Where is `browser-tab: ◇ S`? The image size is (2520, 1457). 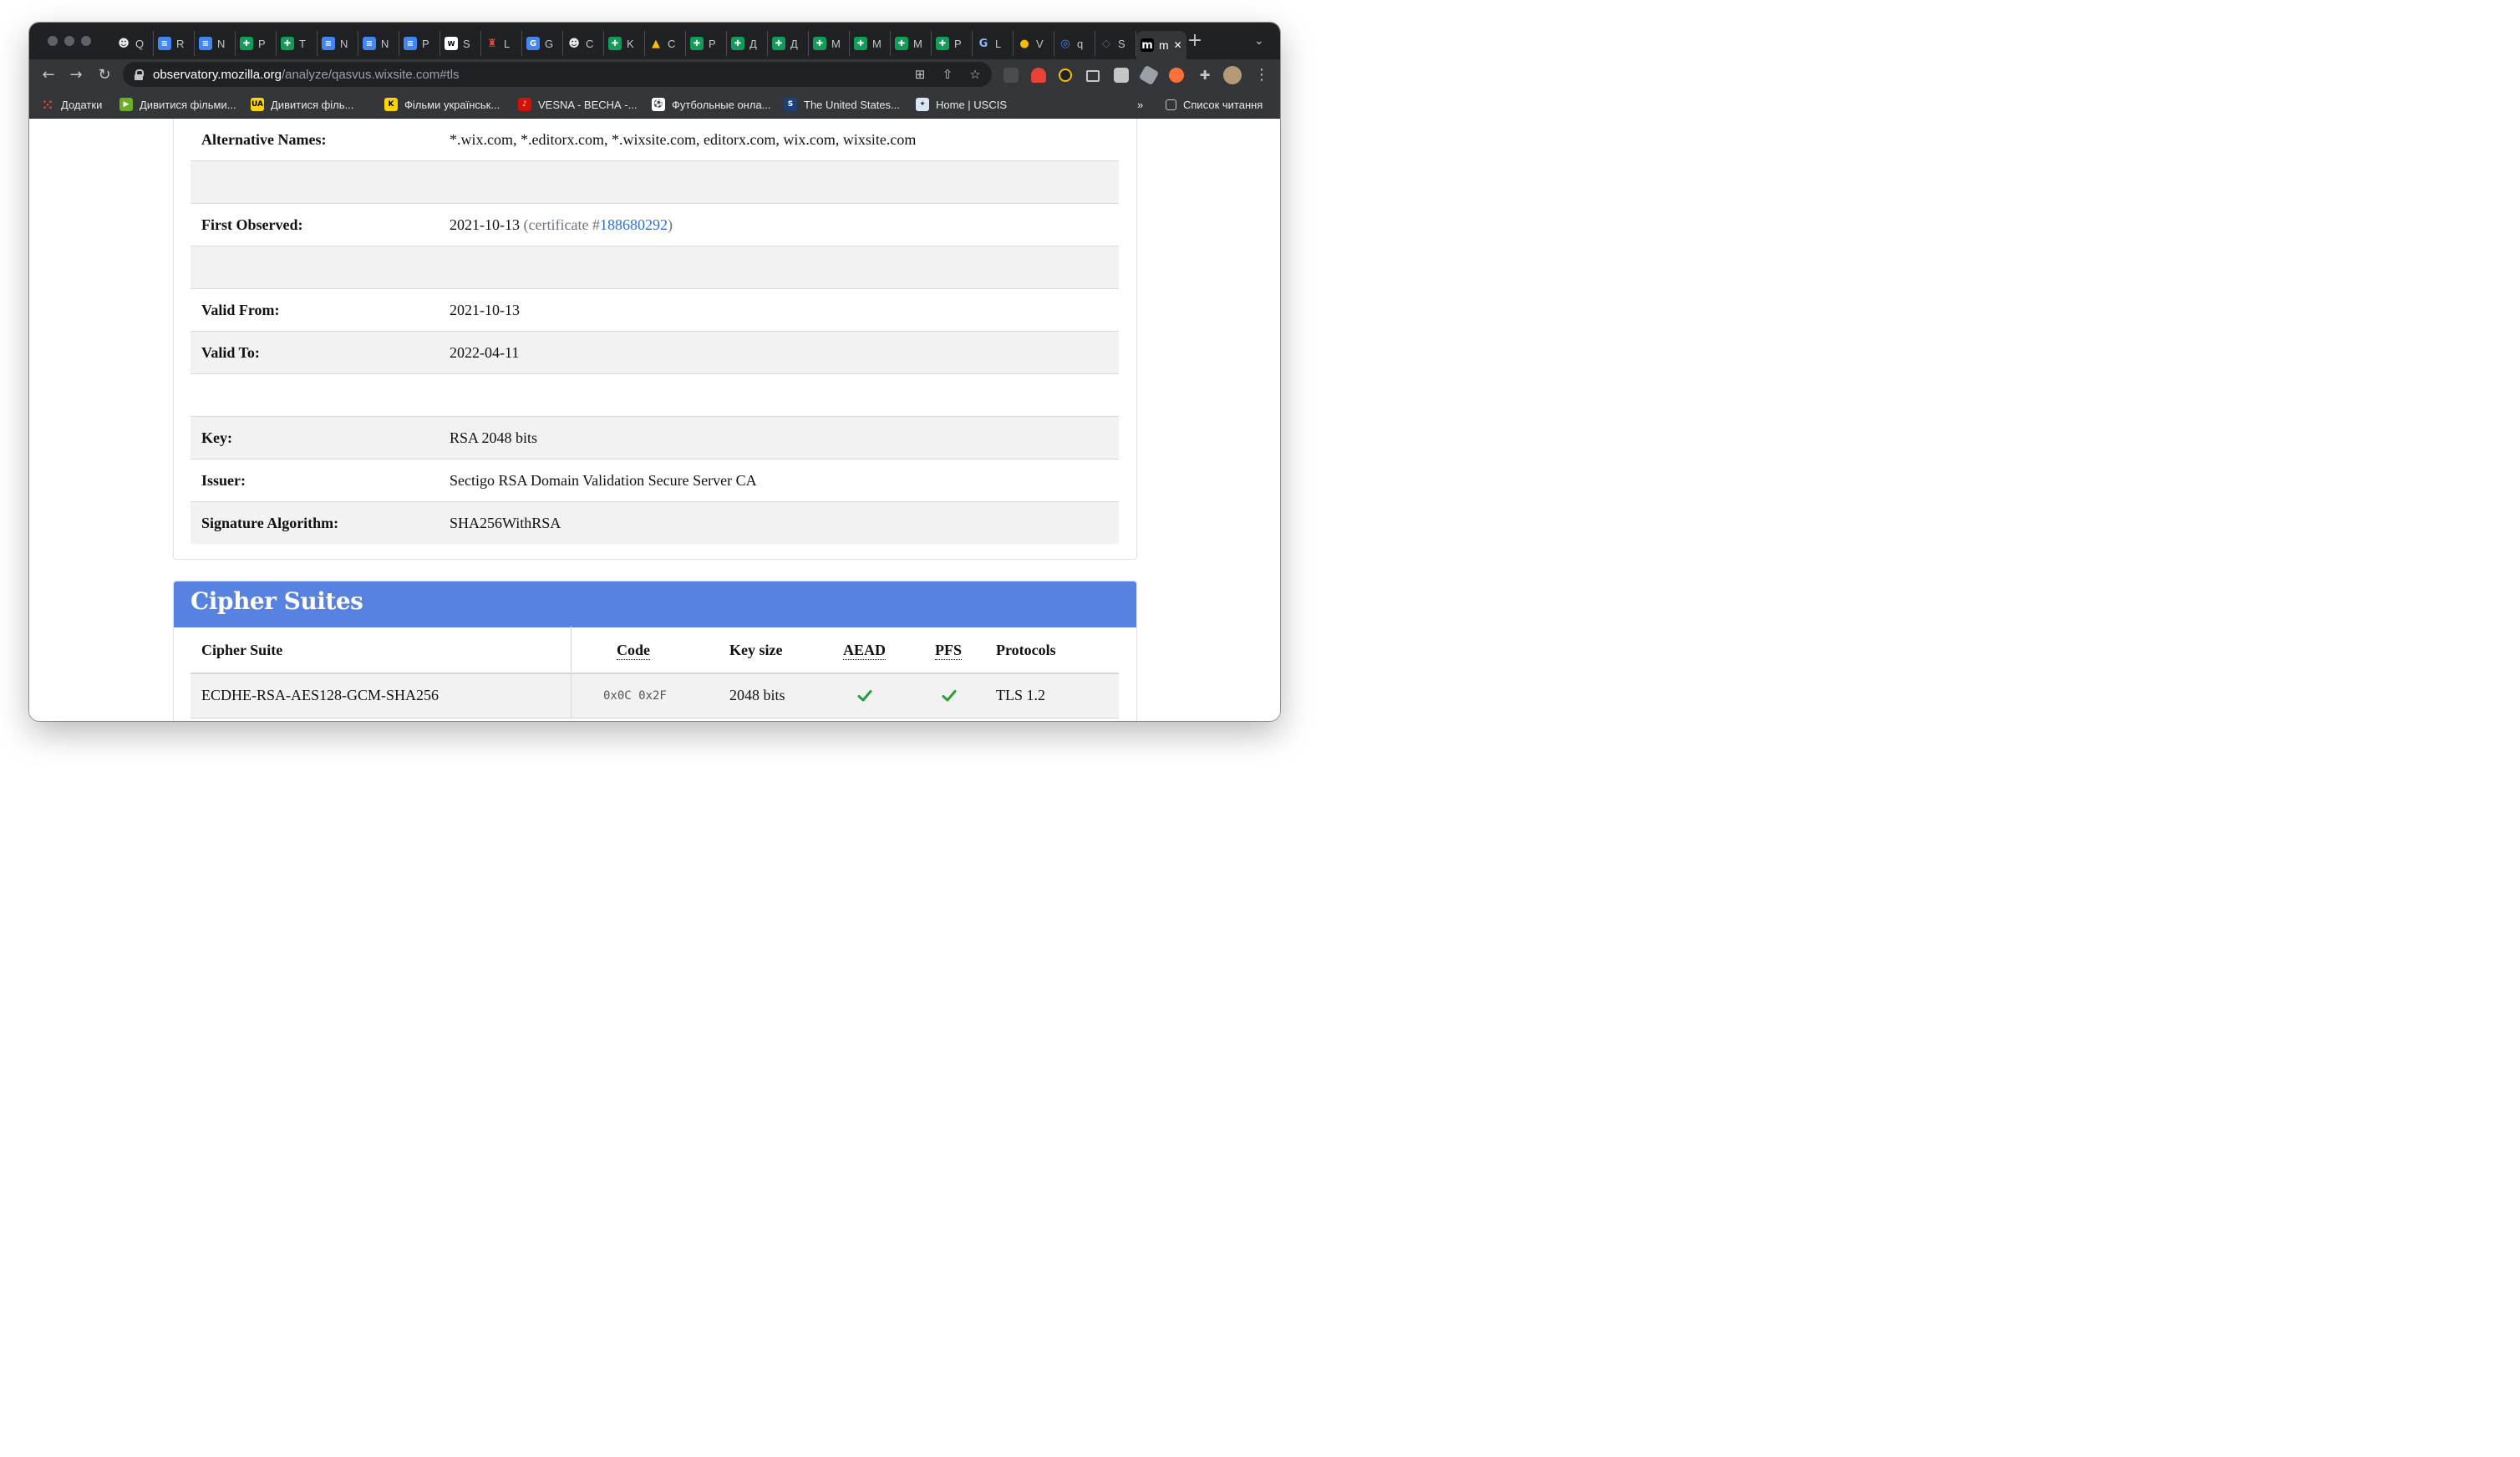 browser-tab: ◇ S is located at coordinates (1115, 44).